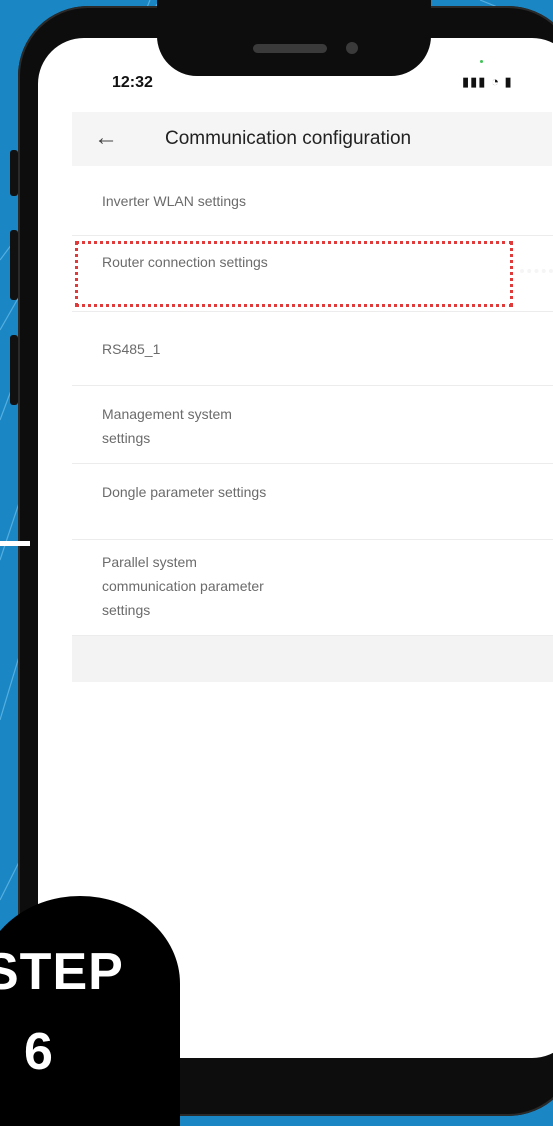  What do you see at coordinates (288, 138) in the screenshot?
I see `page-title: Communication configuration` at bounding box center [288, 138].